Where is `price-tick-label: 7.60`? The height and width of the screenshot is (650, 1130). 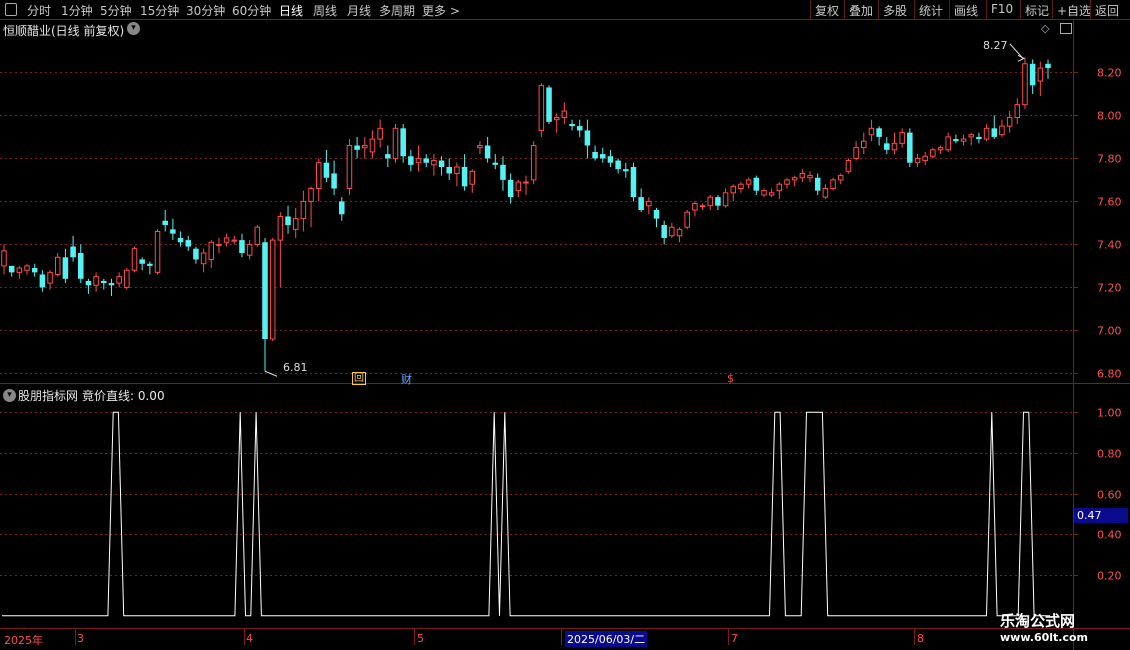 price-tick-label: 7.60 is located at coordinates (1109, 202).